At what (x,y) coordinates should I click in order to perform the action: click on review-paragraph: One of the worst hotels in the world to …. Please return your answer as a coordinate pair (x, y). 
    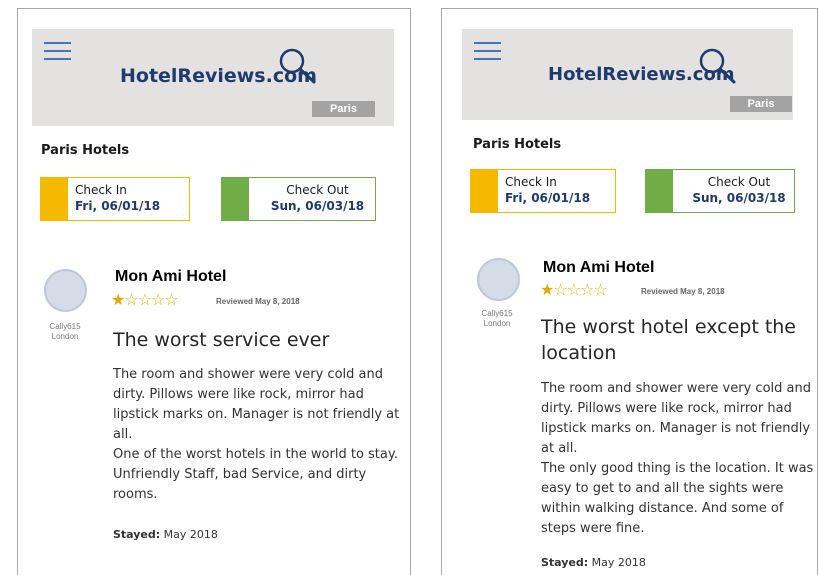
    Looking at the image, I should click on (255, 474).